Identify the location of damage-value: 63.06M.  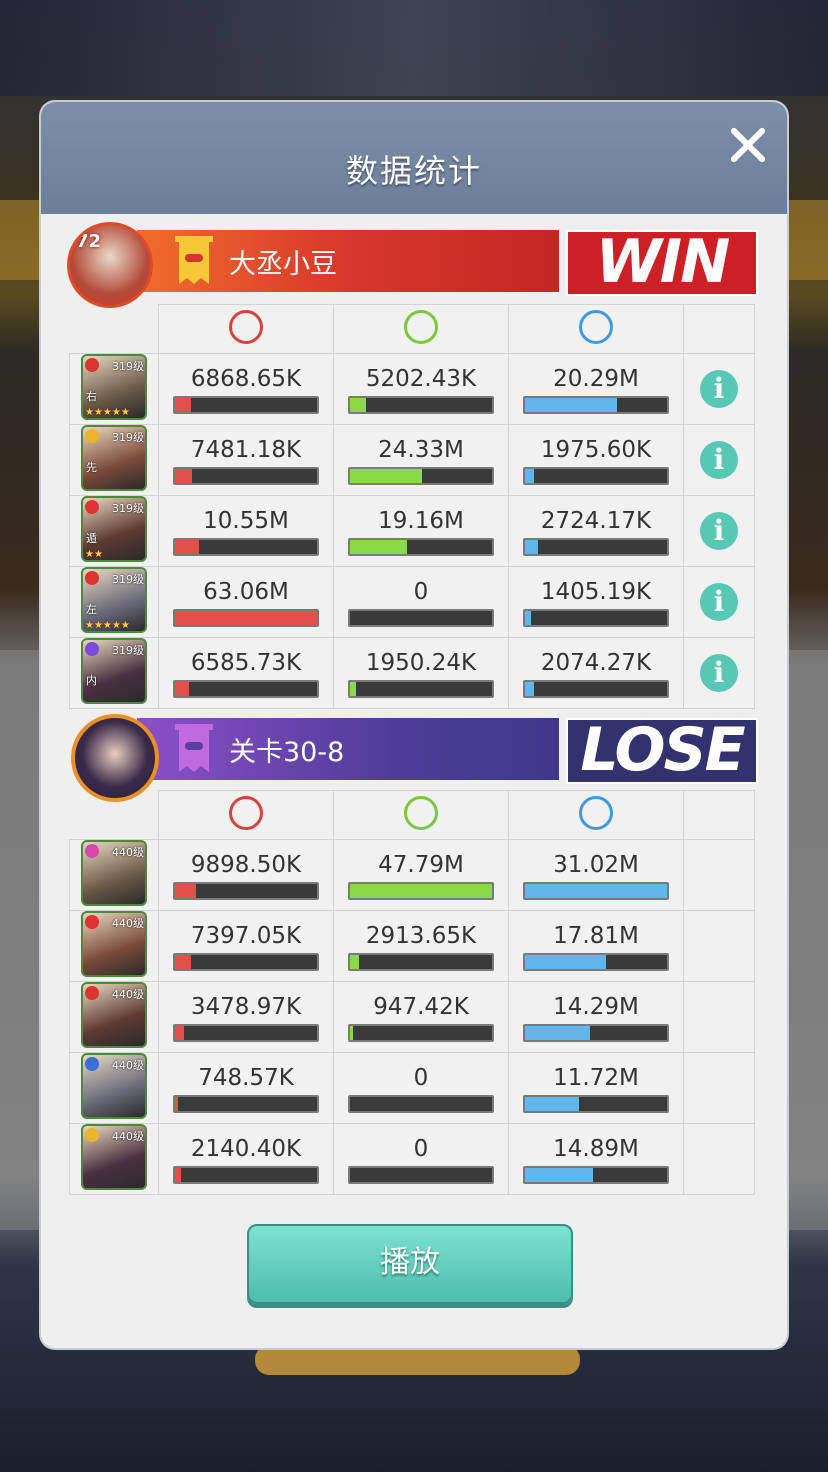
(246, 592).